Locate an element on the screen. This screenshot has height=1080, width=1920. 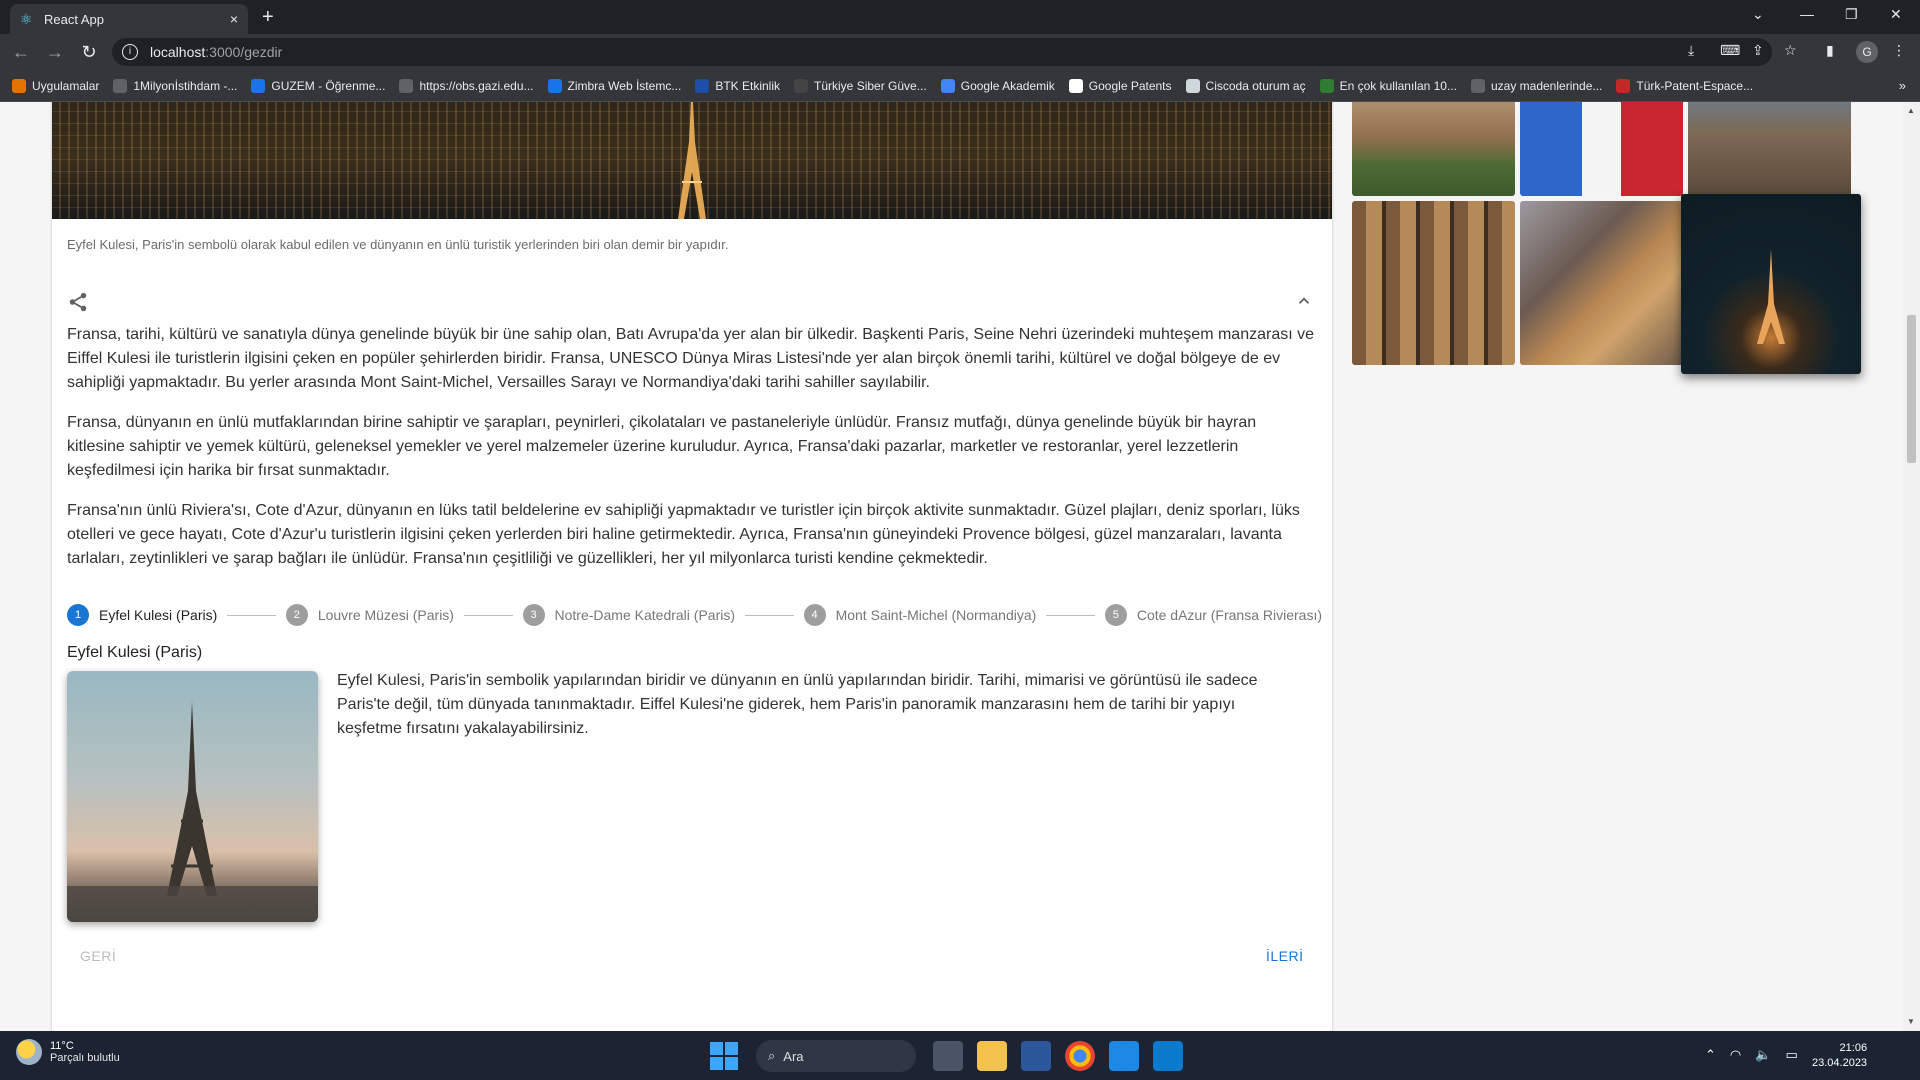
share-page-icon: ⇪ is located at coordinates (1758, 50).